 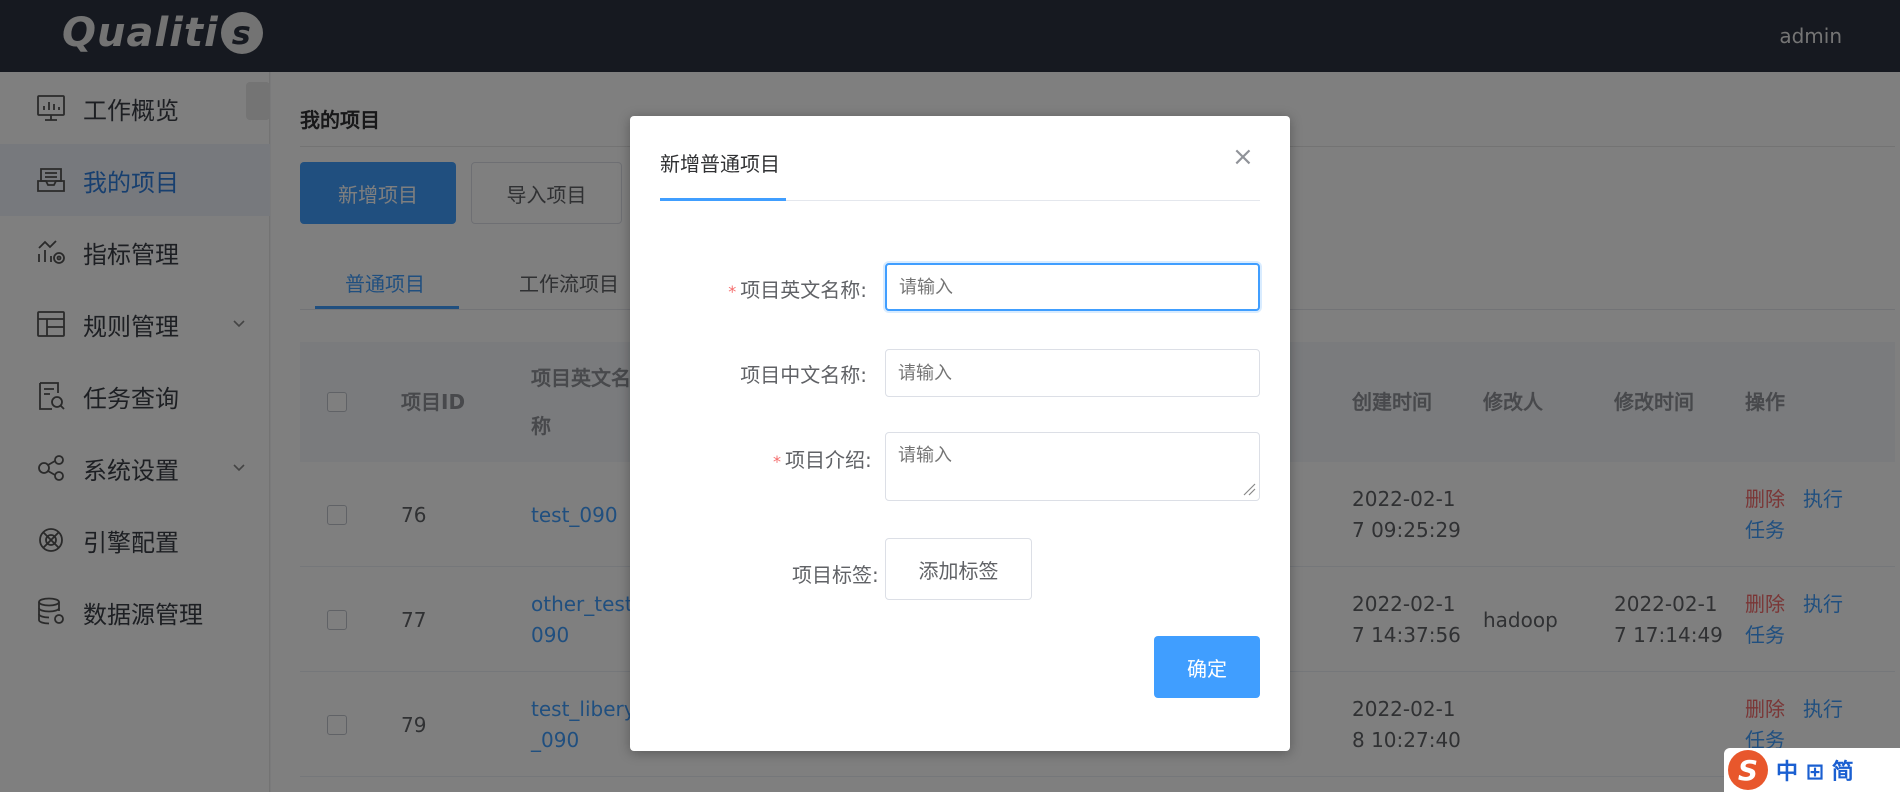 What do you see at coordinates (1815, 772) in the screenshot?
I see `ime-mode-text: 中 ⊞ 简` at bounding box center [1815, 772].